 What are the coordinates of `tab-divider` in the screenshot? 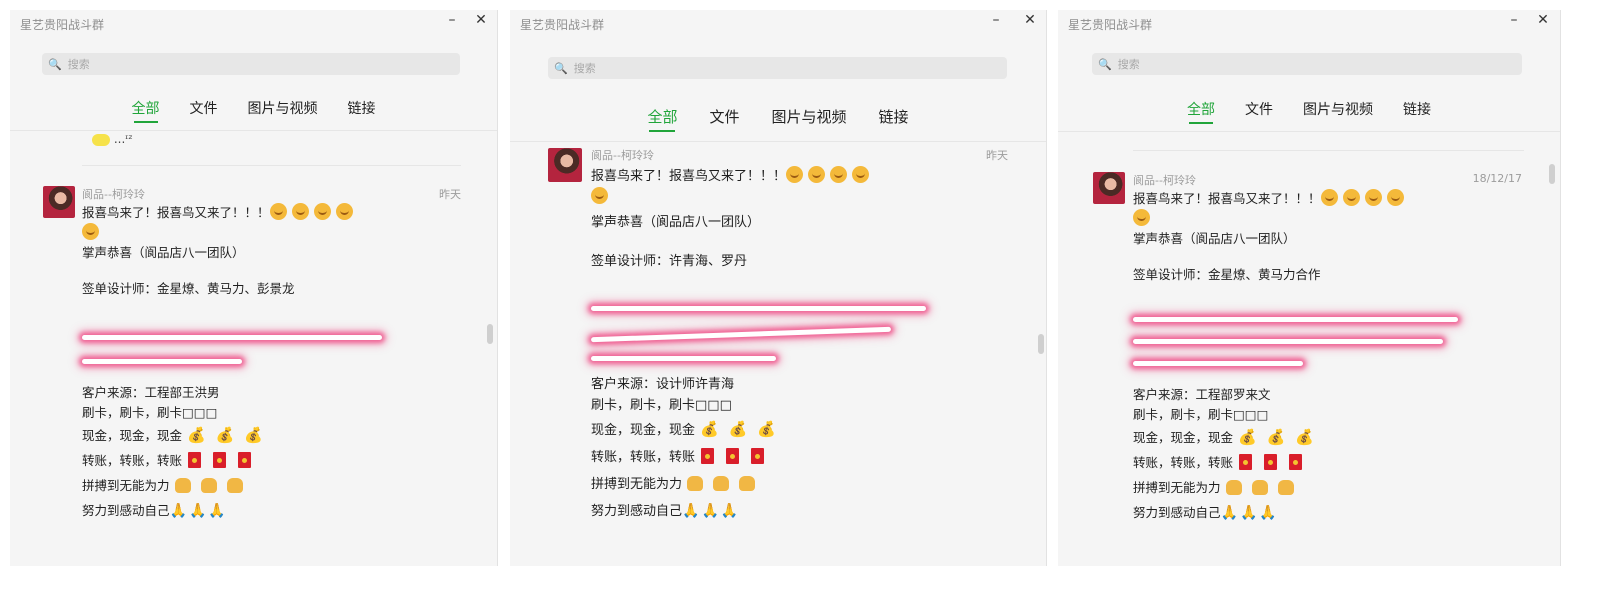 It's located at (253, 130).